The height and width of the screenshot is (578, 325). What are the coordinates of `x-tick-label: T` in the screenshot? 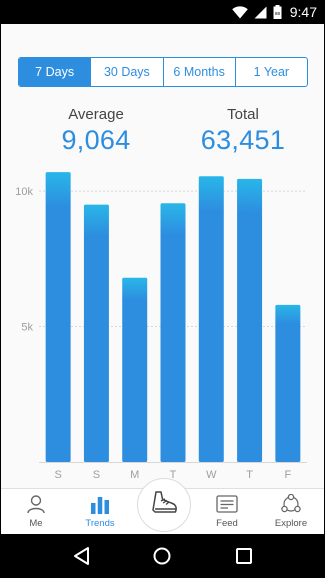 It's located at (249, 475).